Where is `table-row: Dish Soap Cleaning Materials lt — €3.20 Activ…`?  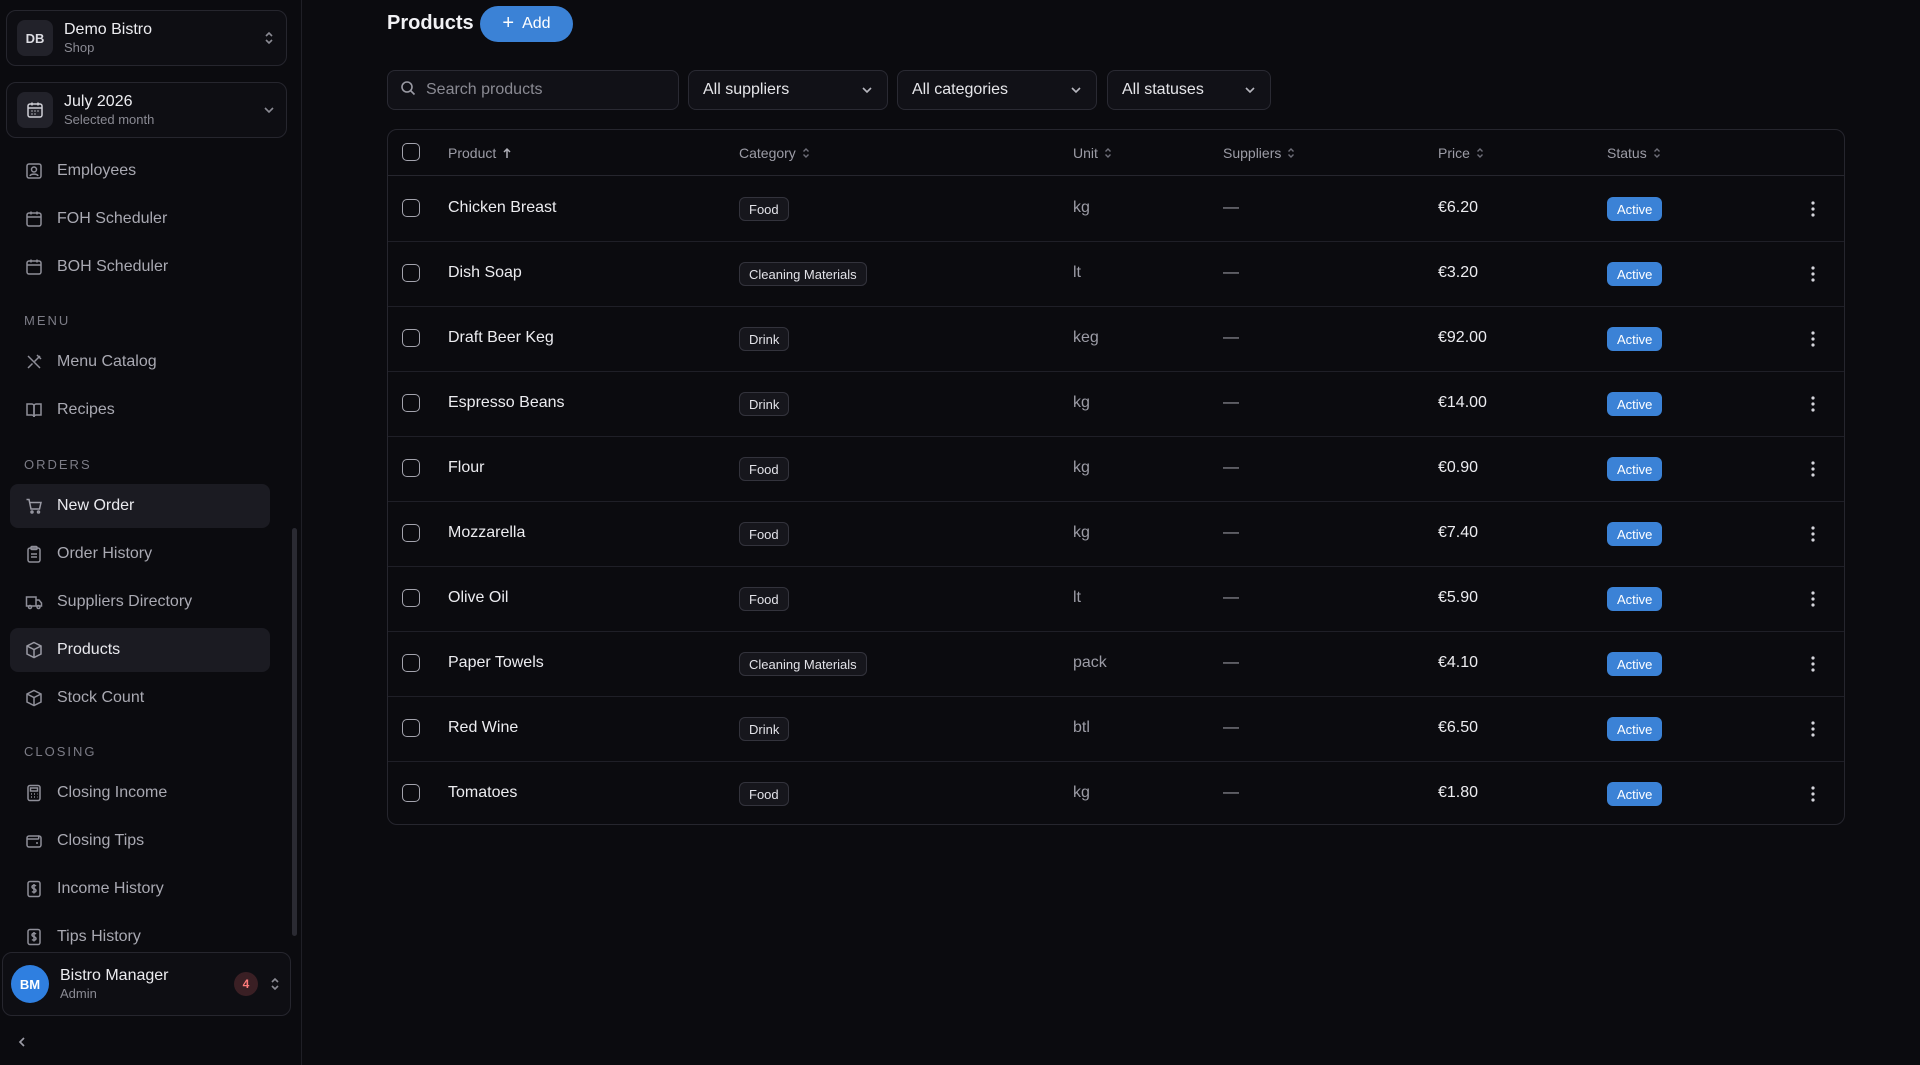 table-row: Dish Soap Cleaning Materials lt — €3.20 Activ… is located at coordinates (1116, 274).